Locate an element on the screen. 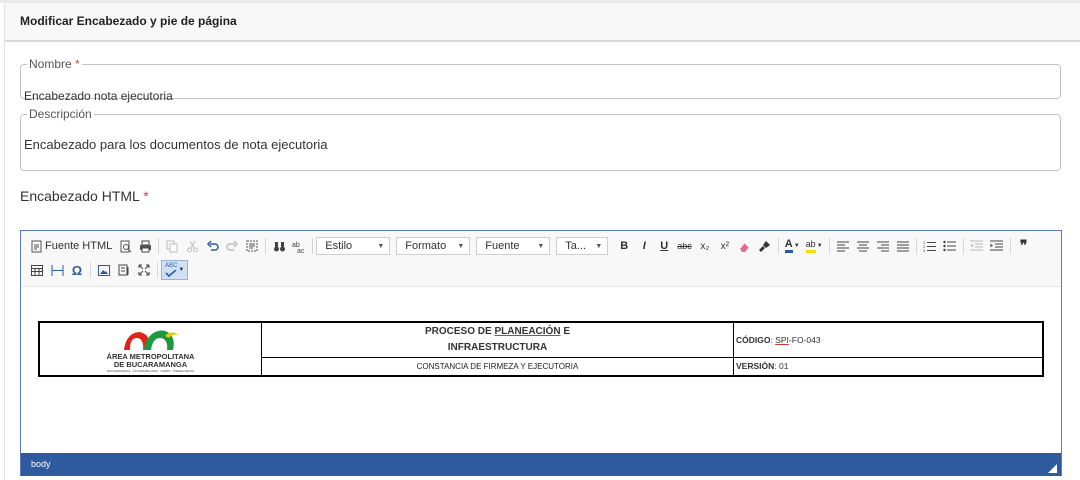 Image resolution: width=1080 pixels, height=480 pixels. font-dropdown-label: Fuente is located at coordinates (502, 246).